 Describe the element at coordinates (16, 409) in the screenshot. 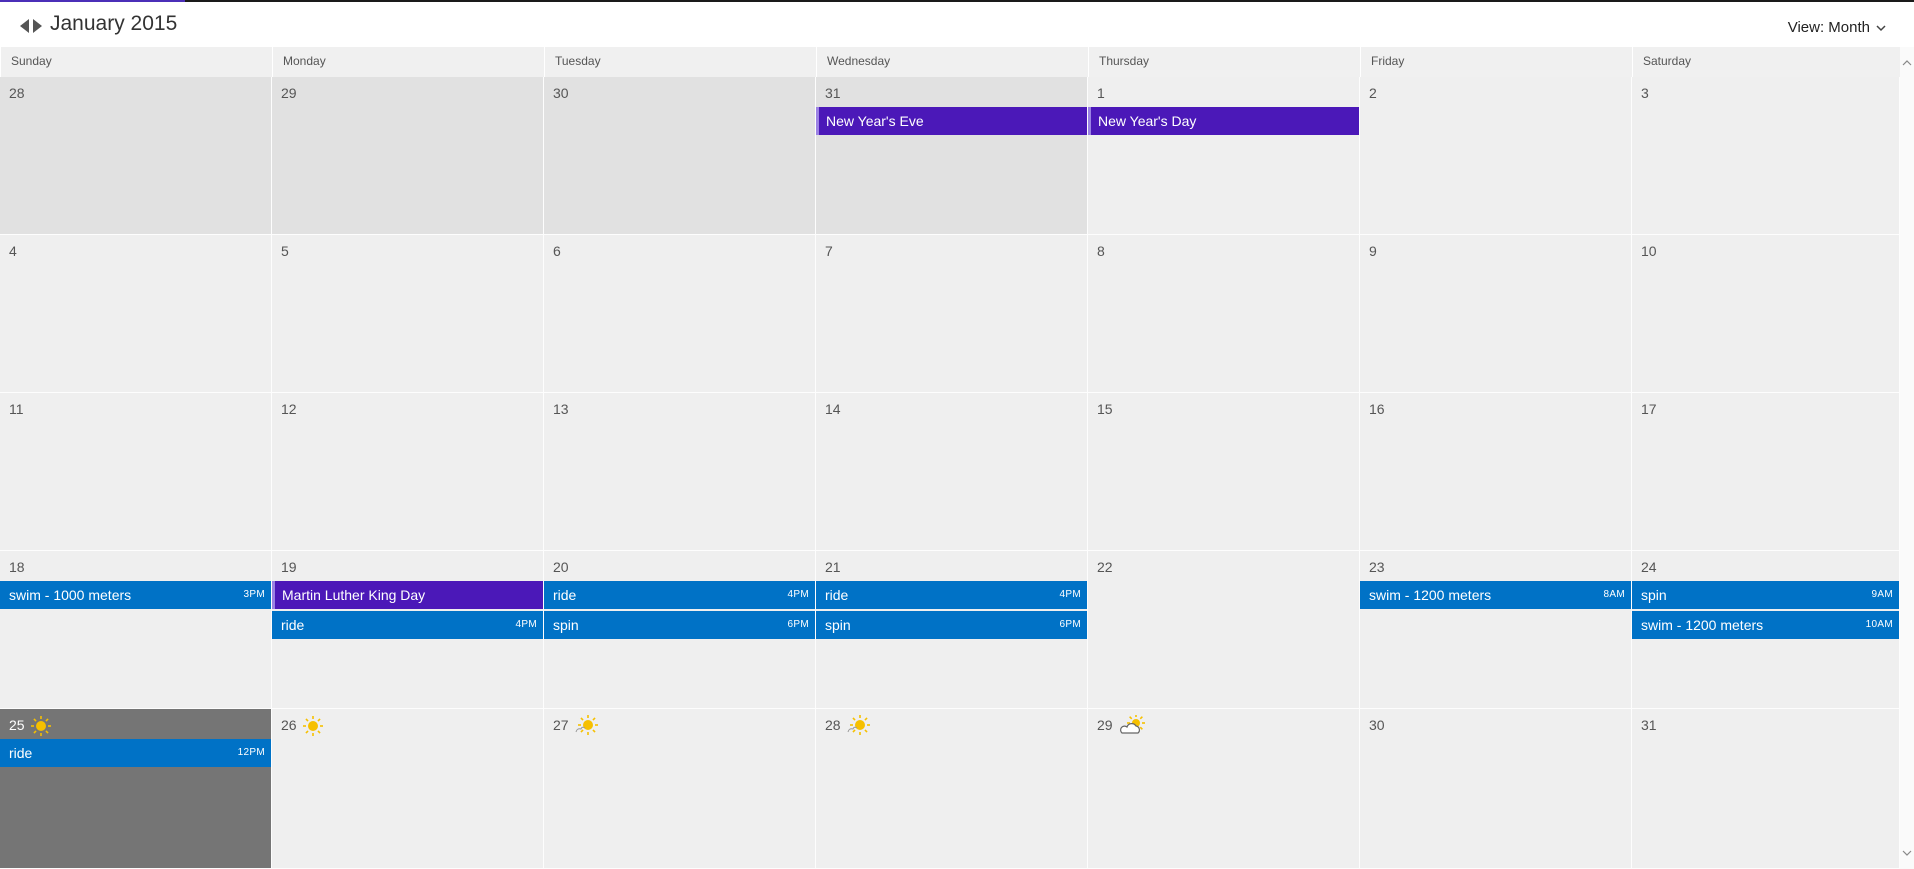

I see `day-number: 11` at that location.